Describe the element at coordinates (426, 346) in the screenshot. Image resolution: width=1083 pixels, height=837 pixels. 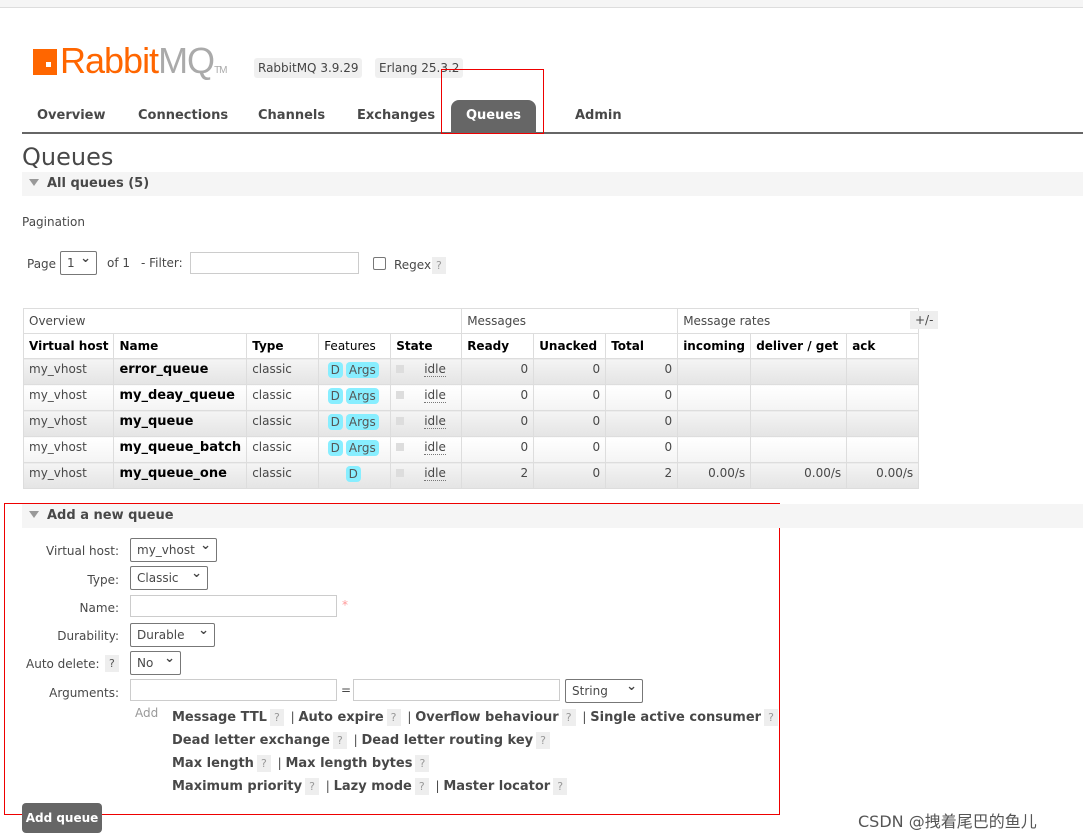
I see `column-header: State` at that location.